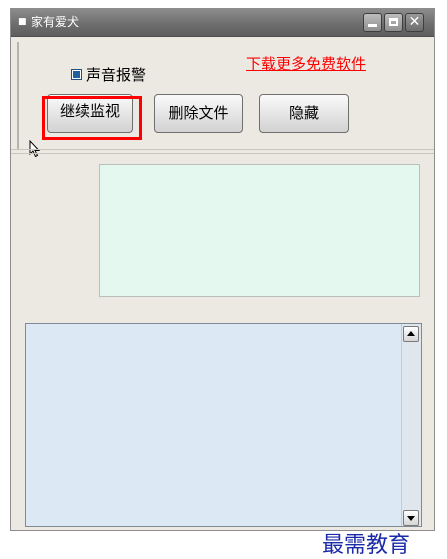 The width and height of the screenshot is (447, 559). I want to click on close-button: ✕, so click(414, 22).